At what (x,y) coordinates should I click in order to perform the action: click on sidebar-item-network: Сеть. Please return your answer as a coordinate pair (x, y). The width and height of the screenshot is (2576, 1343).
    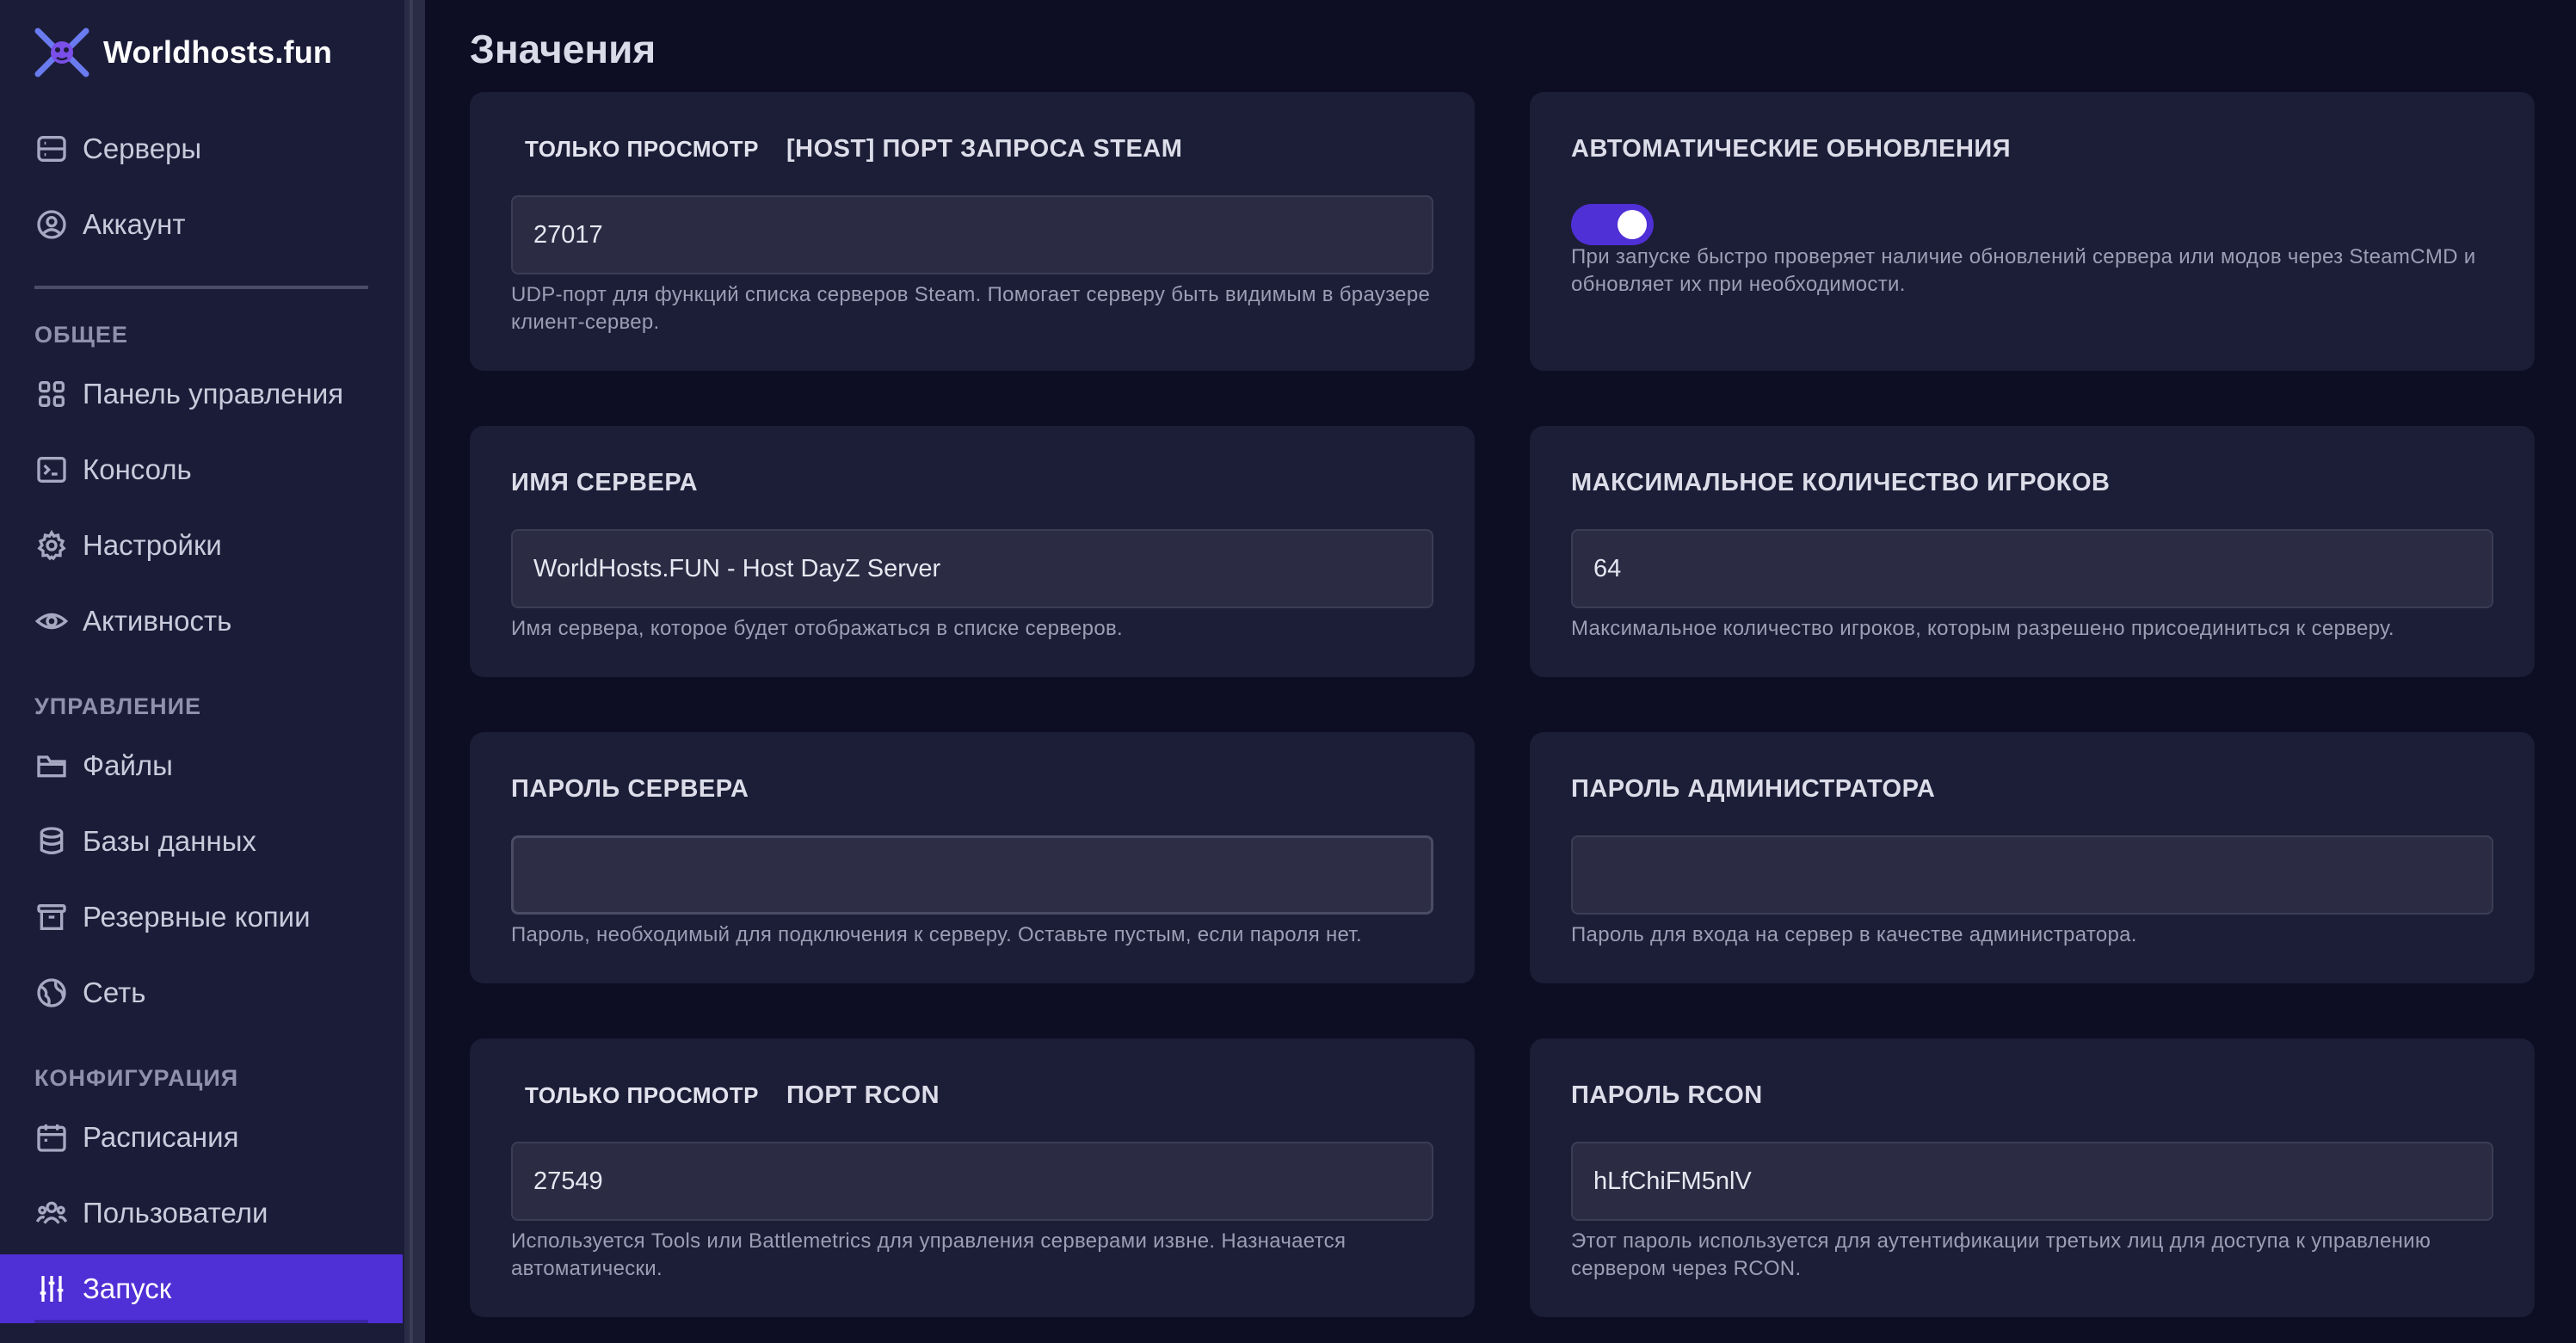
    Looking at the image, I should click on (202, 992).